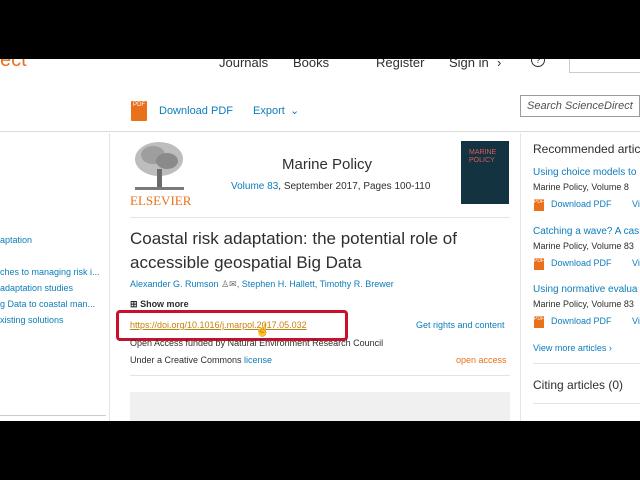 This screenshot has height=480, width=640. Describe the element at coordinates (581, 321) in the screenshot. I see `recommended-item-3-pdf: Download PDF` at that location.